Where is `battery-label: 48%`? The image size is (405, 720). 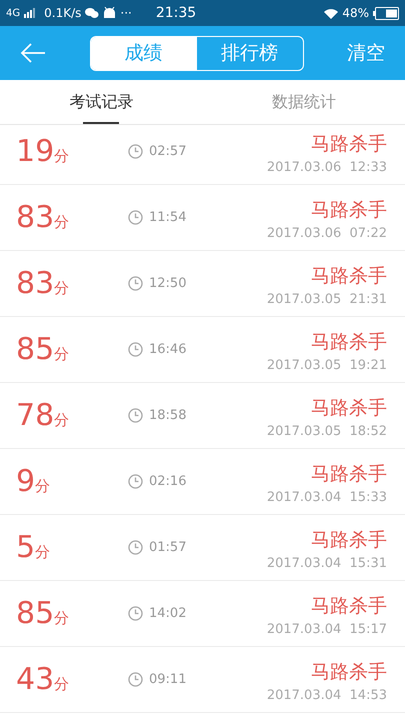 battery-label: 48% is located at coordinates (355, 13).